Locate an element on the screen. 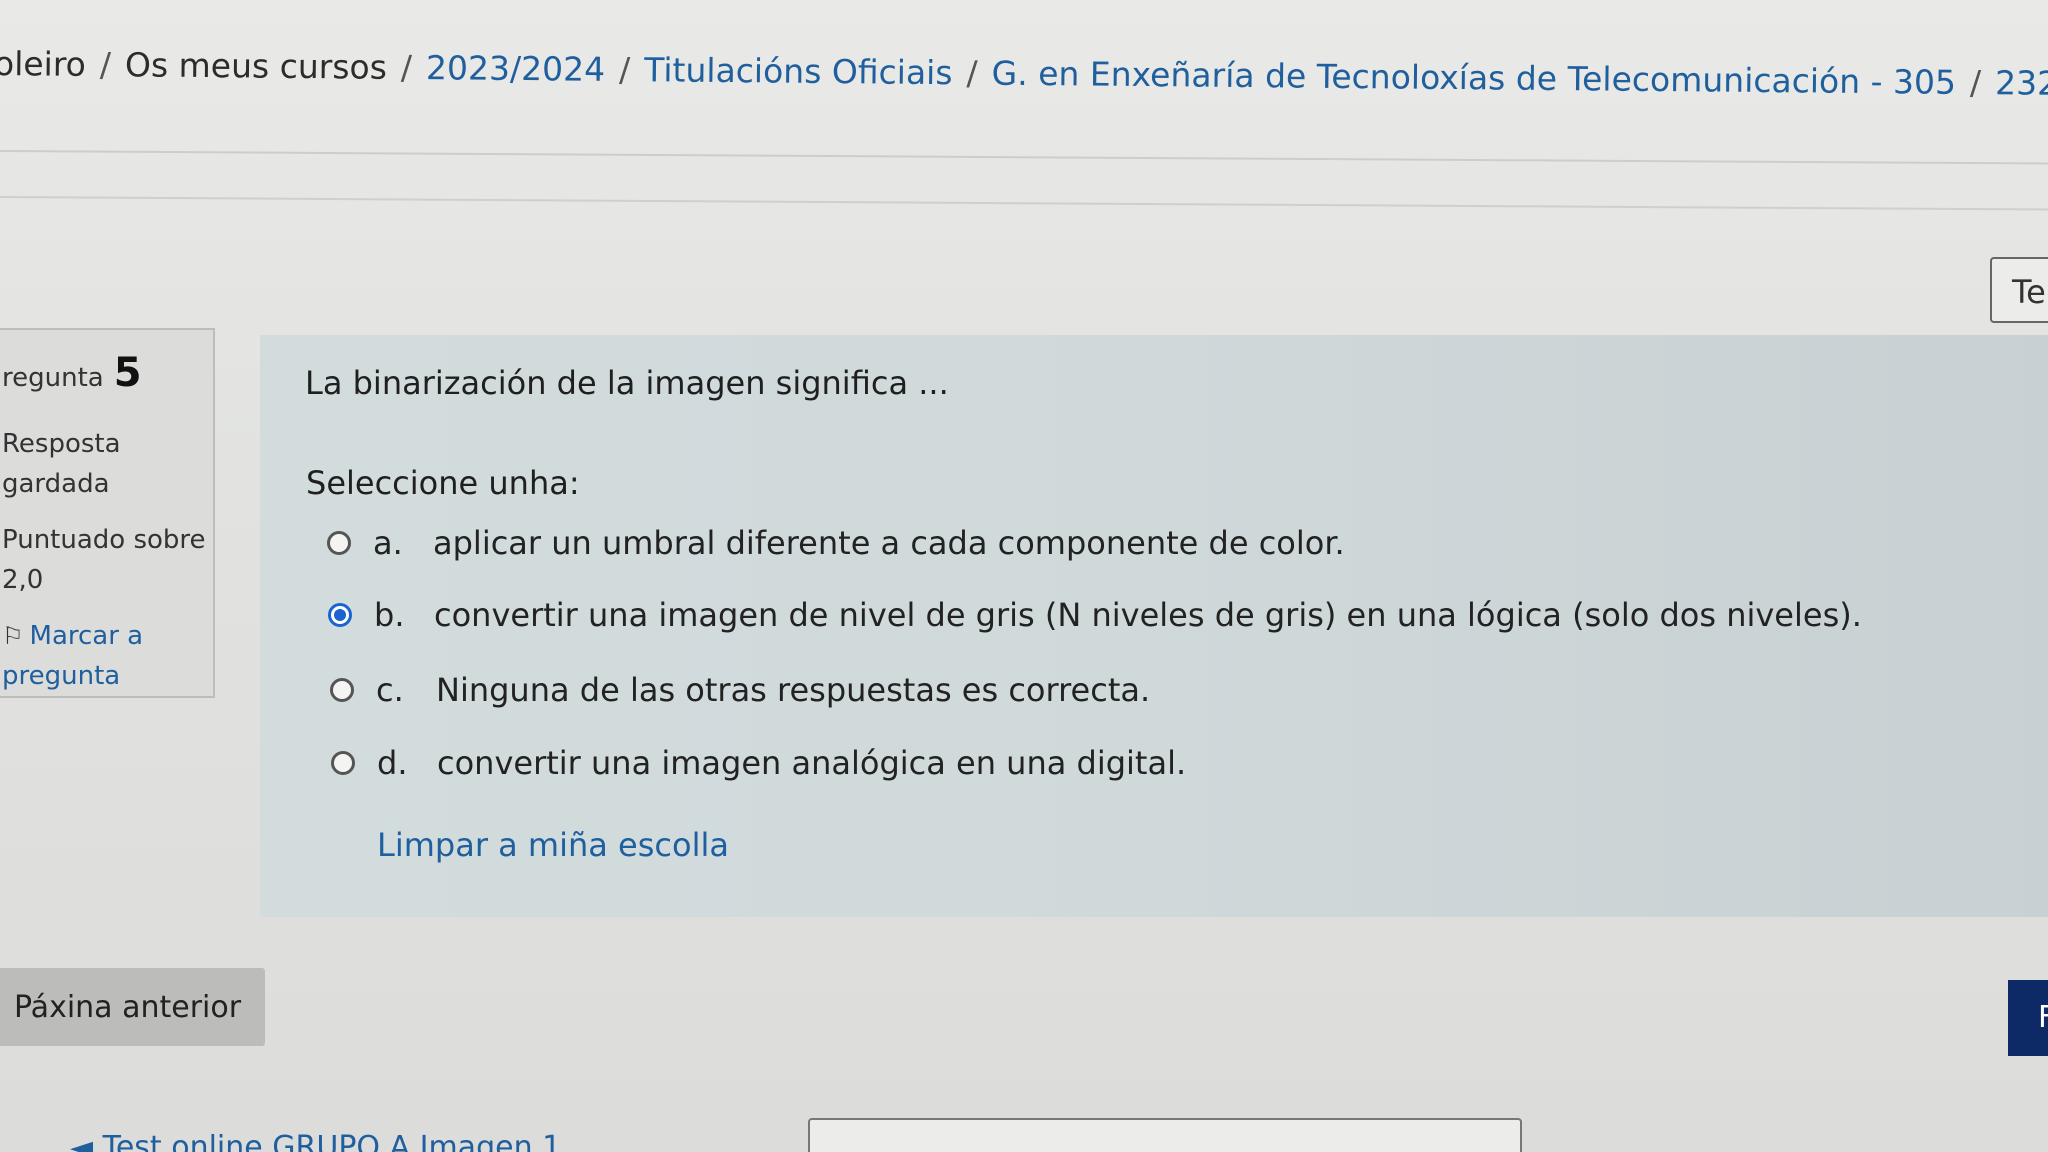 Image resolution: width=2048 pixels, height=1152 pixels. option-letter: b. is located at coordinates (389, 615).